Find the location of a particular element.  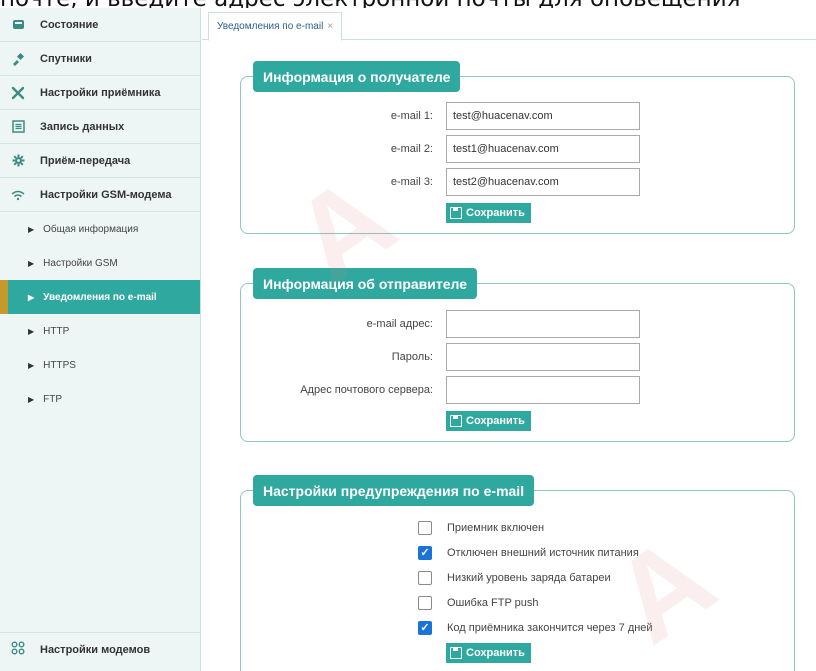

recipient-email-1-row: e-mail 1: is located at coordinates (440, 116).